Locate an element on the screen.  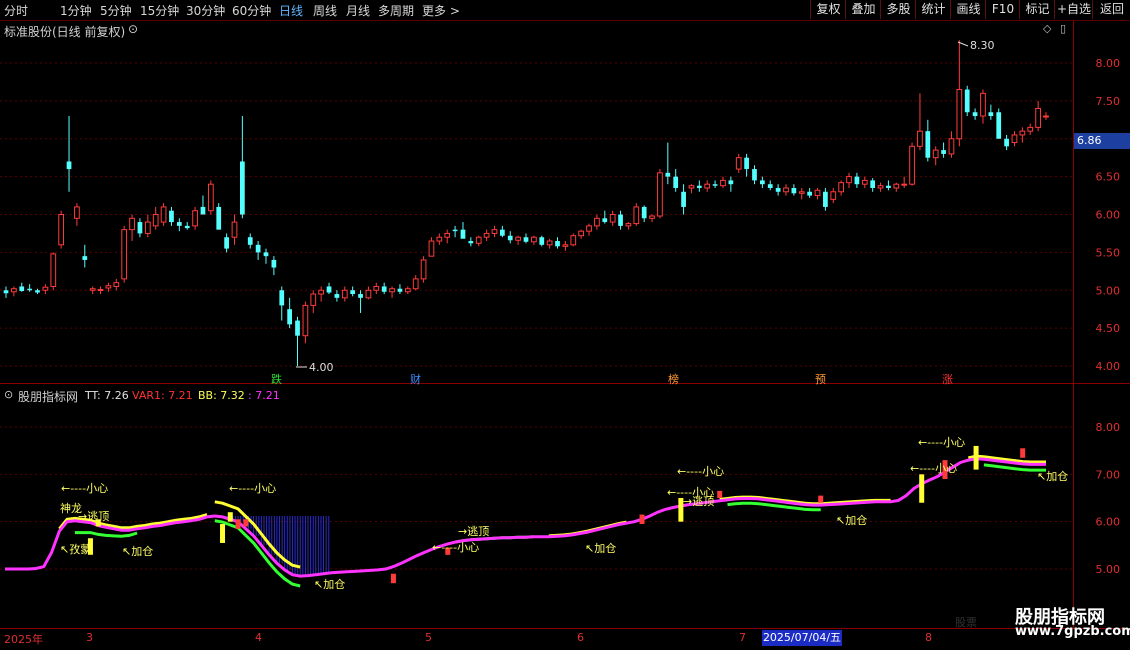
price-tick-label: 5.50 is located at coordinates (1108, 252).